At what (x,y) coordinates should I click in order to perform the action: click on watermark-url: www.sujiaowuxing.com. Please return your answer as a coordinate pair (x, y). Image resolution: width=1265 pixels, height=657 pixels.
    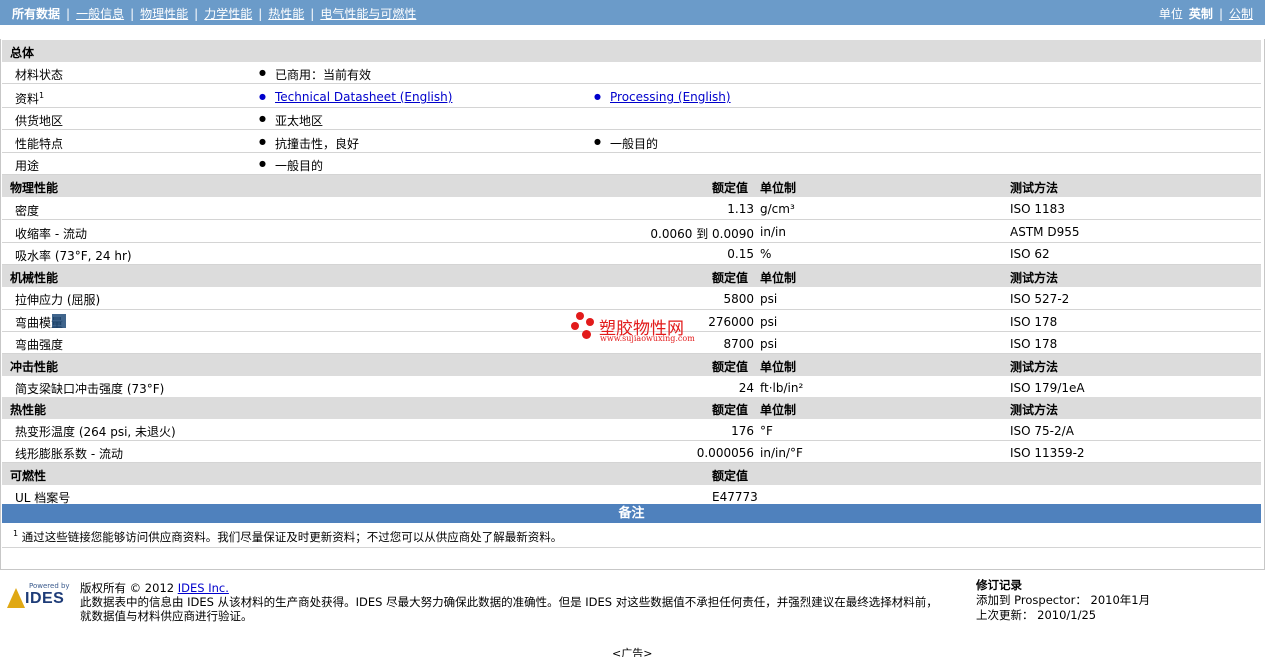
    Looking at the image, I should click on (647, 338).